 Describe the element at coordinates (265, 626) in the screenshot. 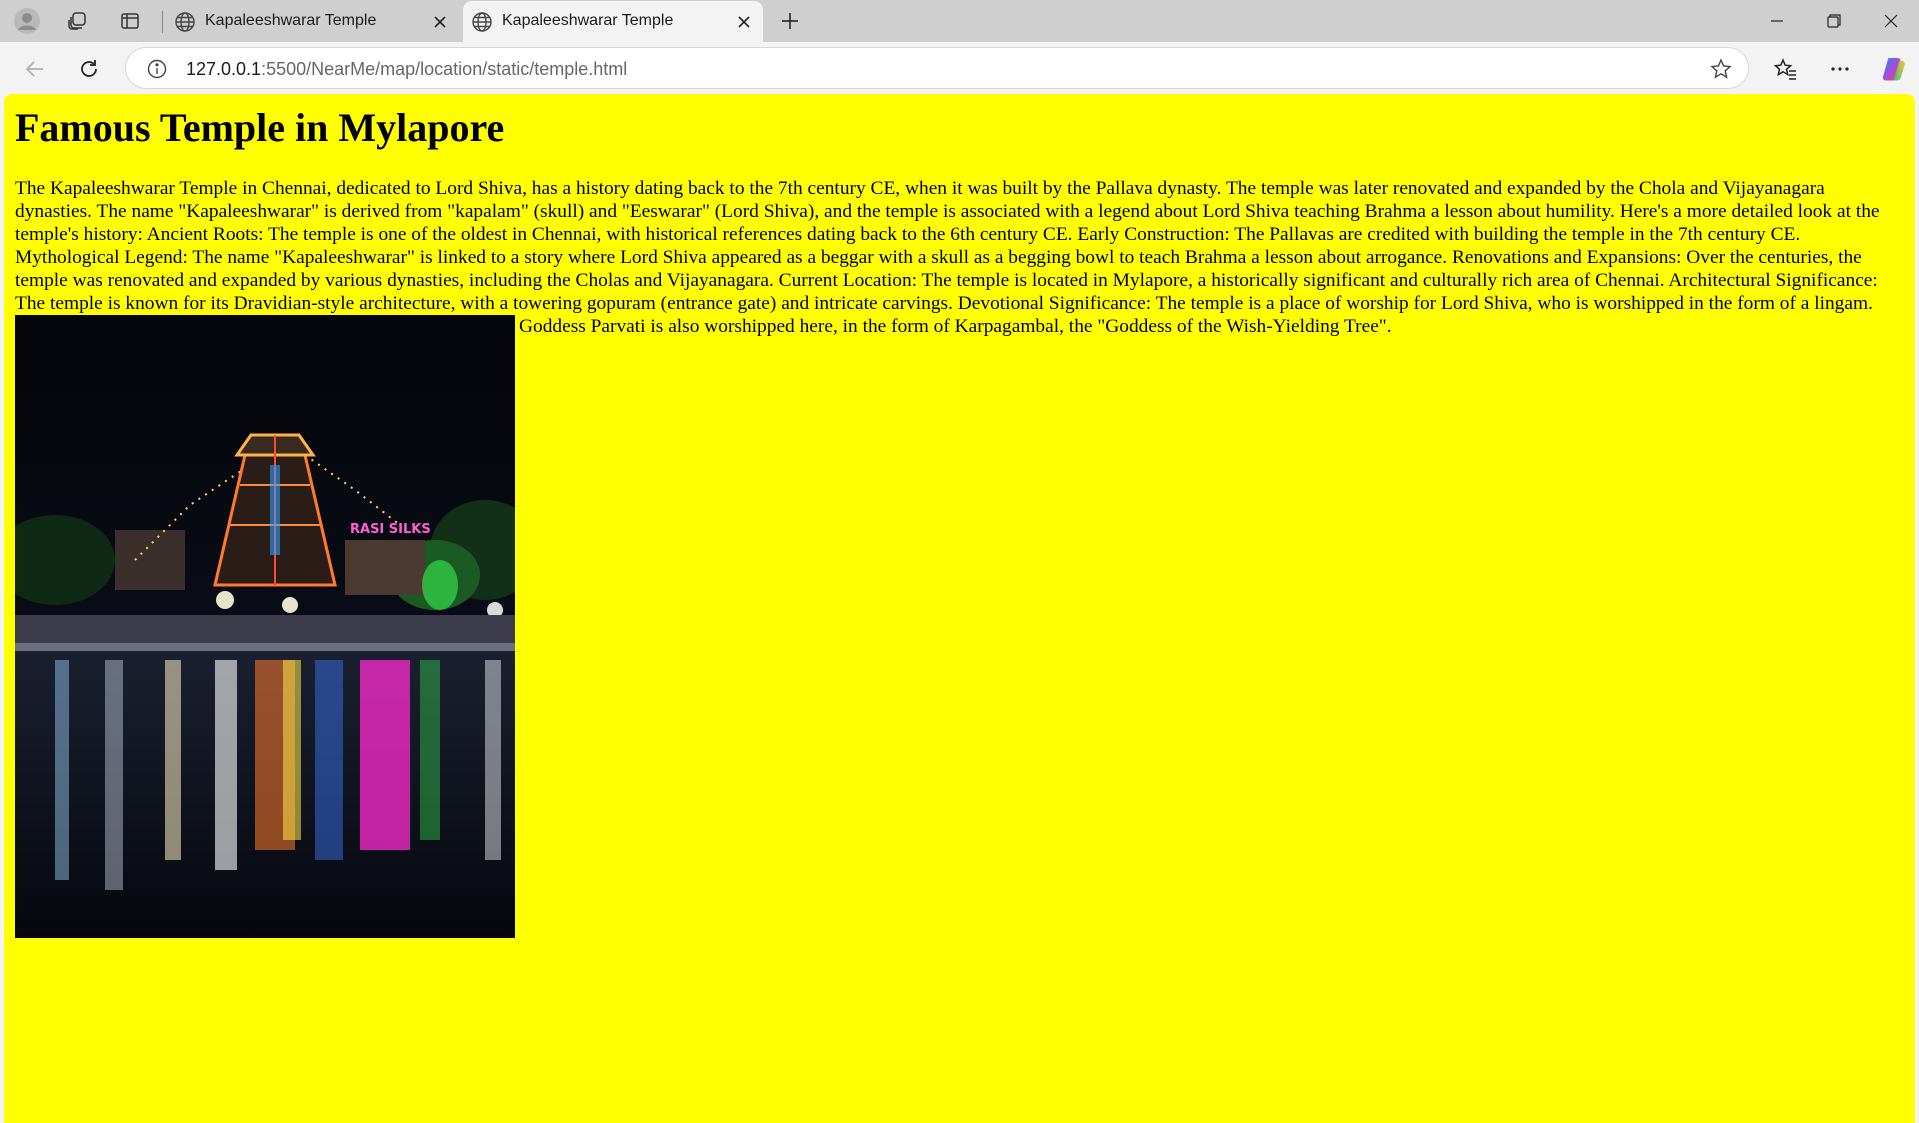

I see `temple-photo: RASI SILKS` at that location.